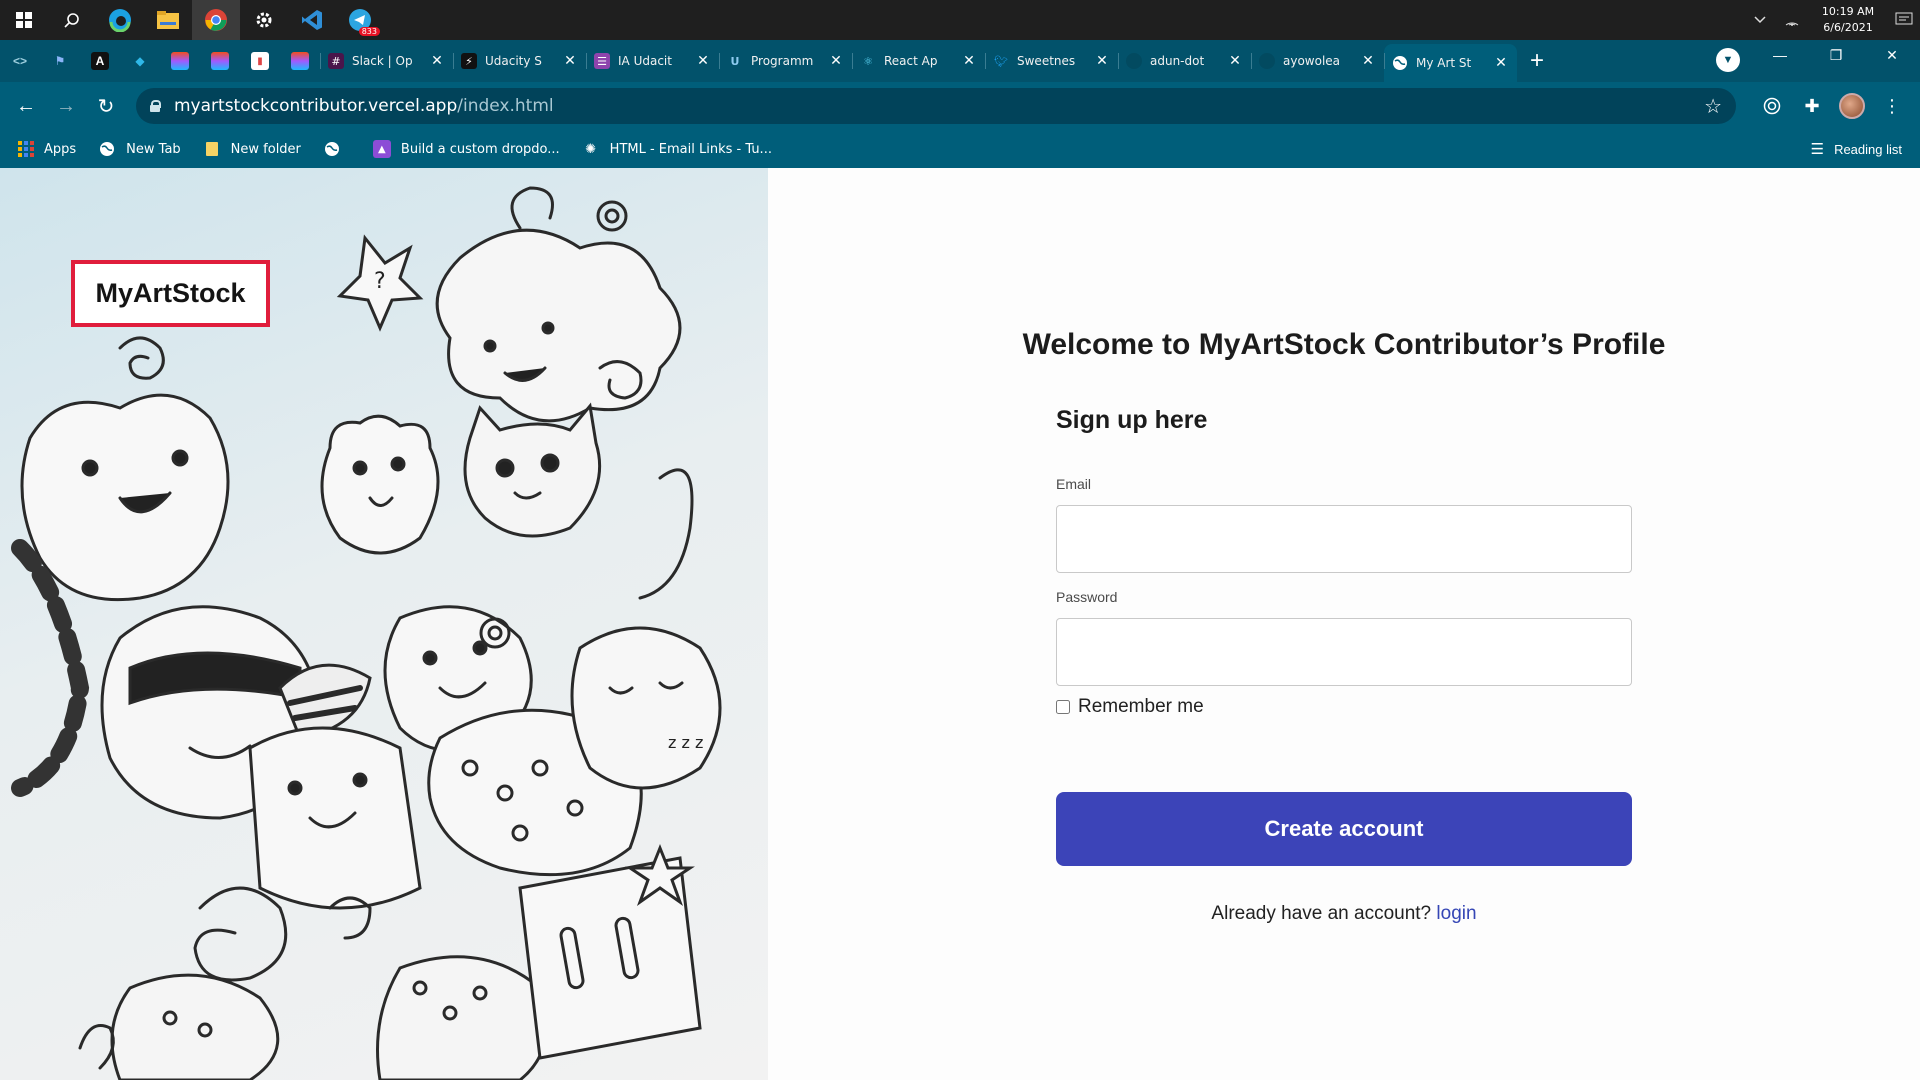 This screenshot has height=1080, width=1920. What do you see at coordinates (1312, 61) in the screenshot?
I see `tab-label: ayowolea` at bounding box center [1312, 61].